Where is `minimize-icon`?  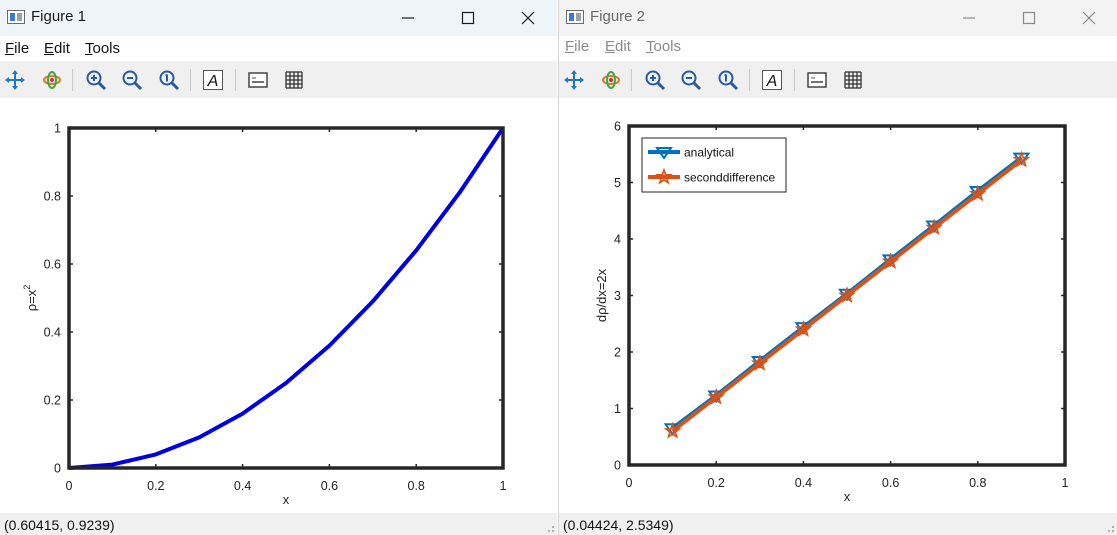
minimize-icon is located at coordinates (969, 18).